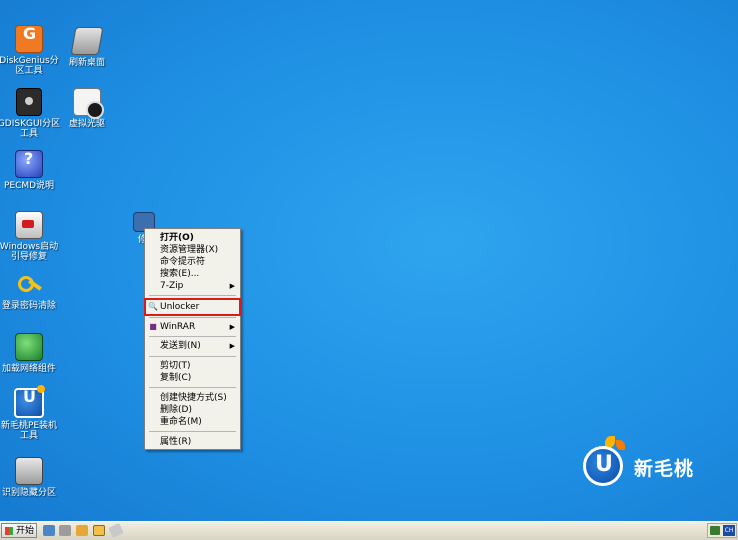 This screenshot has width=738, height=540. I want to click on refresh-desktop-icon, so click(87, 41).